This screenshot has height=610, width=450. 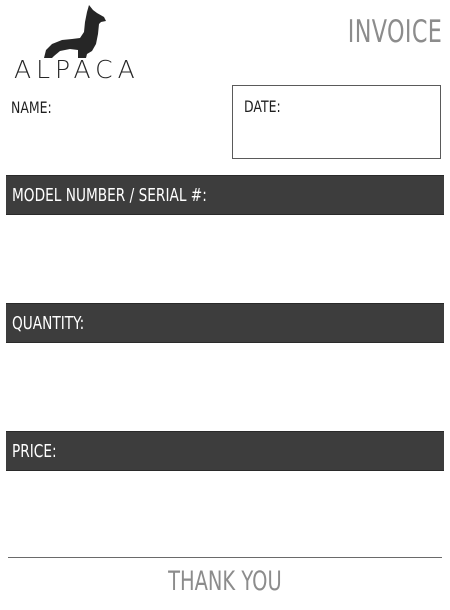 I want to click on footer-divider, so click(x=225, y=557).